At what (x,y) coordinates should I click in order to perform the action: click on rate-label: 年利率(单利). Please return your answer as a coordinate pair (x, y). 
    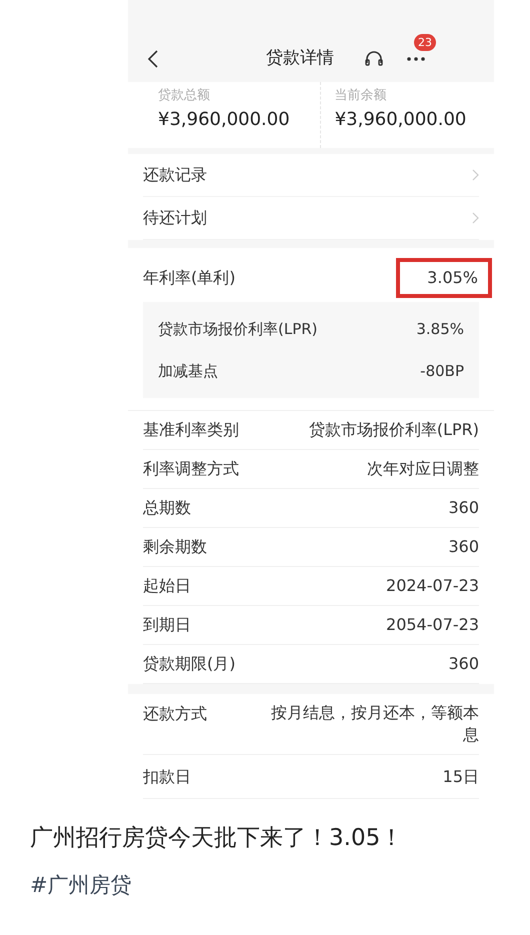
    Looking at the image, I should click on (189, 278).